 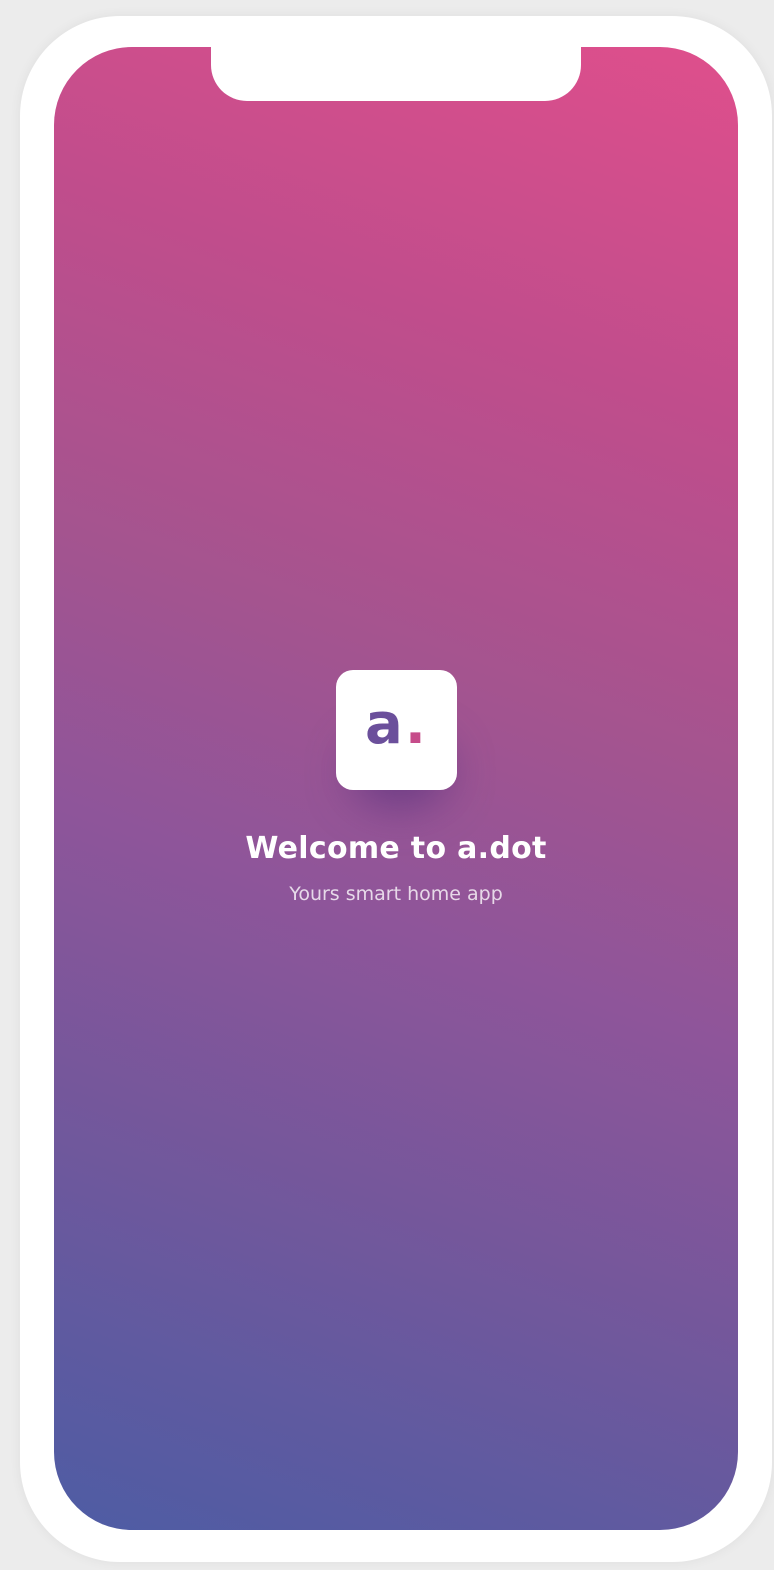 I want to click on logo-letter: a, so click(x=384, y=724).